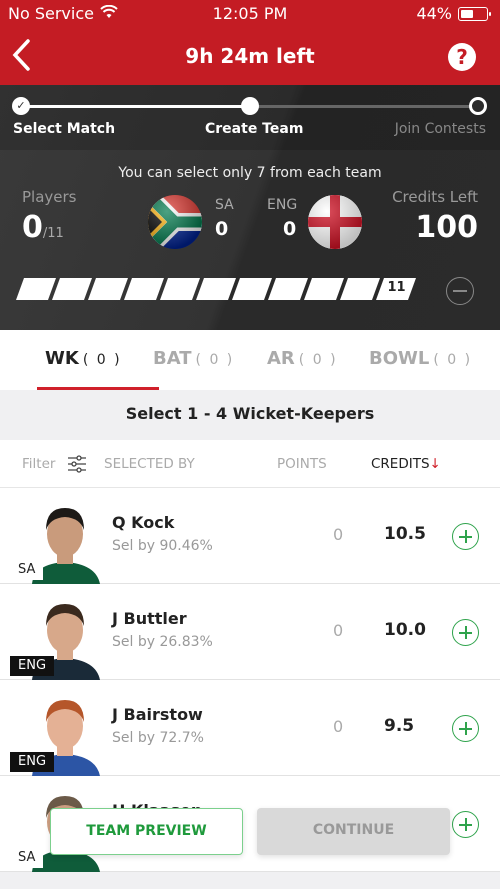 This screenshot has width=500, height=889. Describe the element at coordinates (460, 291) in the screenshot. I see `remove-player-button` at that location.